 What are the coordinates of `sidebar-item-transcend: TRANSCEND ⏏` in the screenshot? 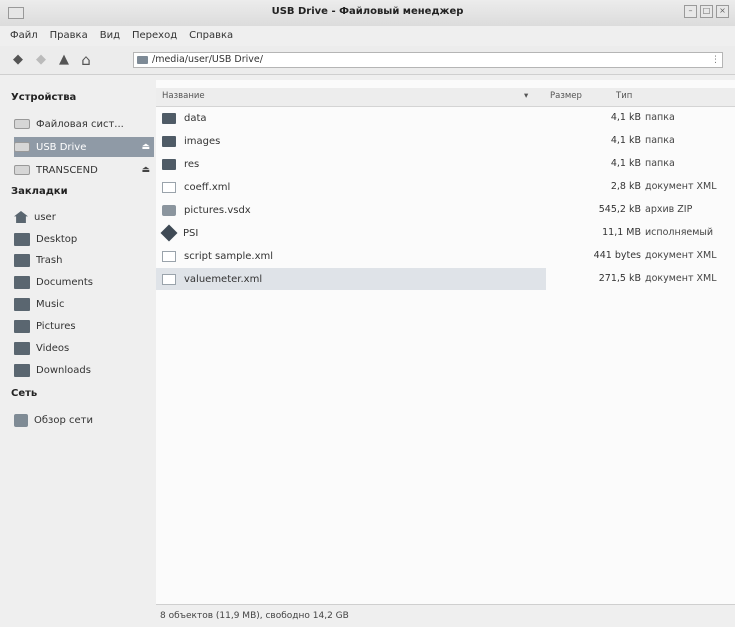 It's located at (84, 170).